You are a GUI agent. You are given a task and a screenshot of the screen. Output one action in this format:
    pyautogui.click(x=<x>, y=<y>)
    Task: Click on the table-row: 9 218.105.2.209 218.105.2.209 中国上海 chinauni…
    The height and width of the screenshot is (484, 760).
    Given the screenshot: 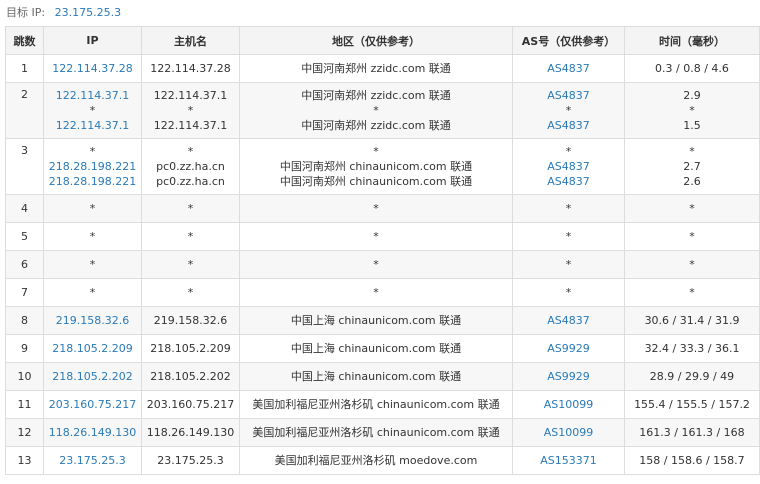 What is the action you would take?
    pyautogui.click(x=382, y=348)
    